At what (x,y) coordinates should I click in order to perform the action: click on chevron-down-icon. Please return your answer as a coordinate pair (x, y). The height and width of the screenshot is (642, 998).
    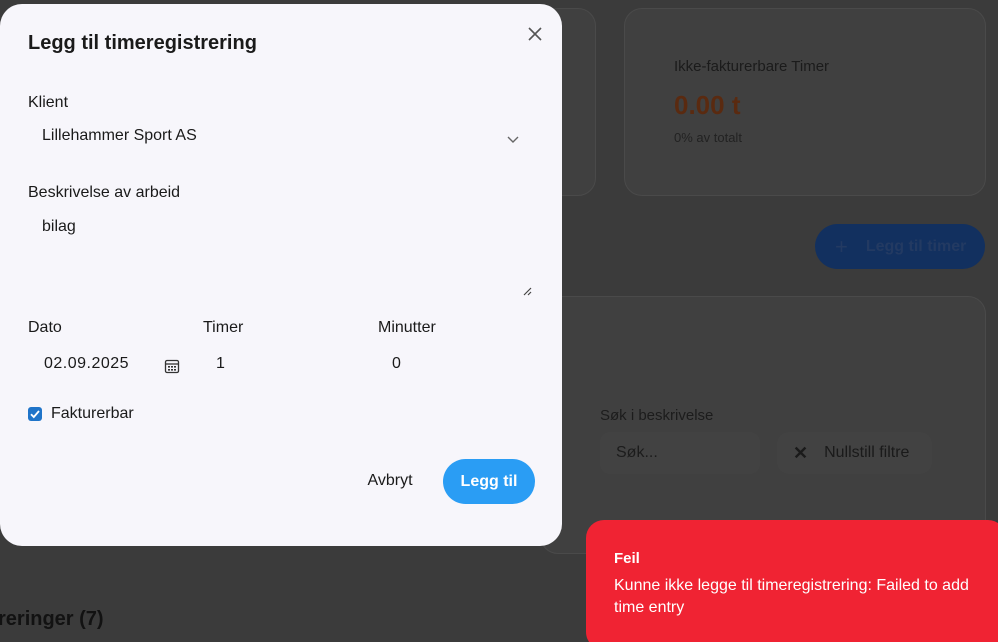
    Looking at the image, I should click on (513, 139).